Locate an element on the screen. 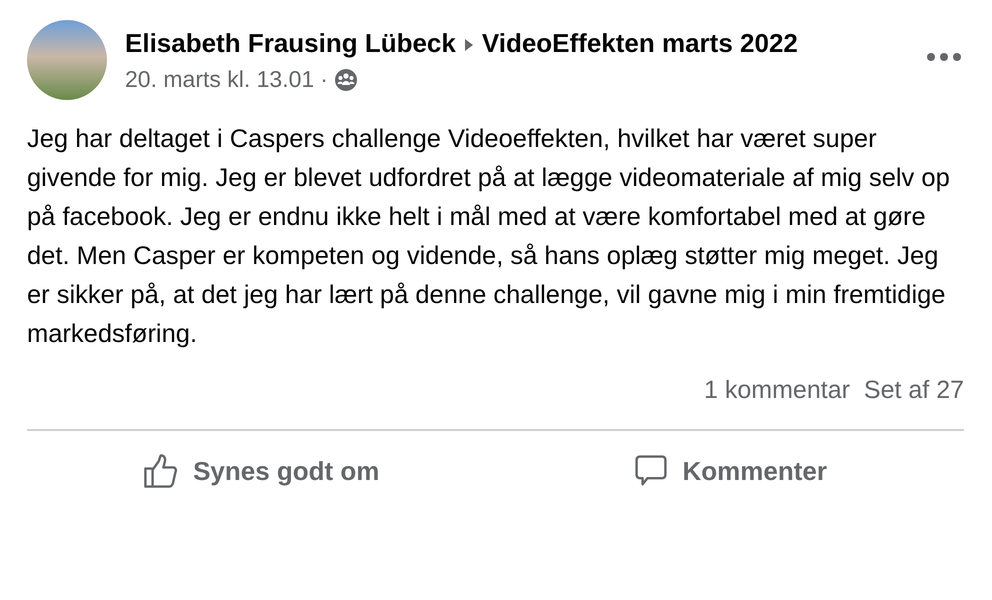  timestamp-link: 20. marts kl. 13.01 is located at coordinates (219, 79).